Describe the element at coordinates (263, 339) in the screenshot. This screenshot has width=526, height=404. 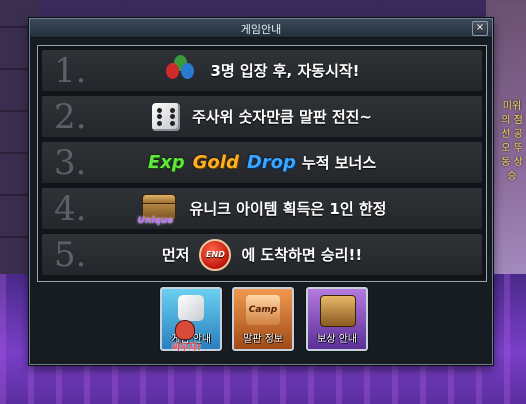
I see `button-label: 말판 정보` at that location.